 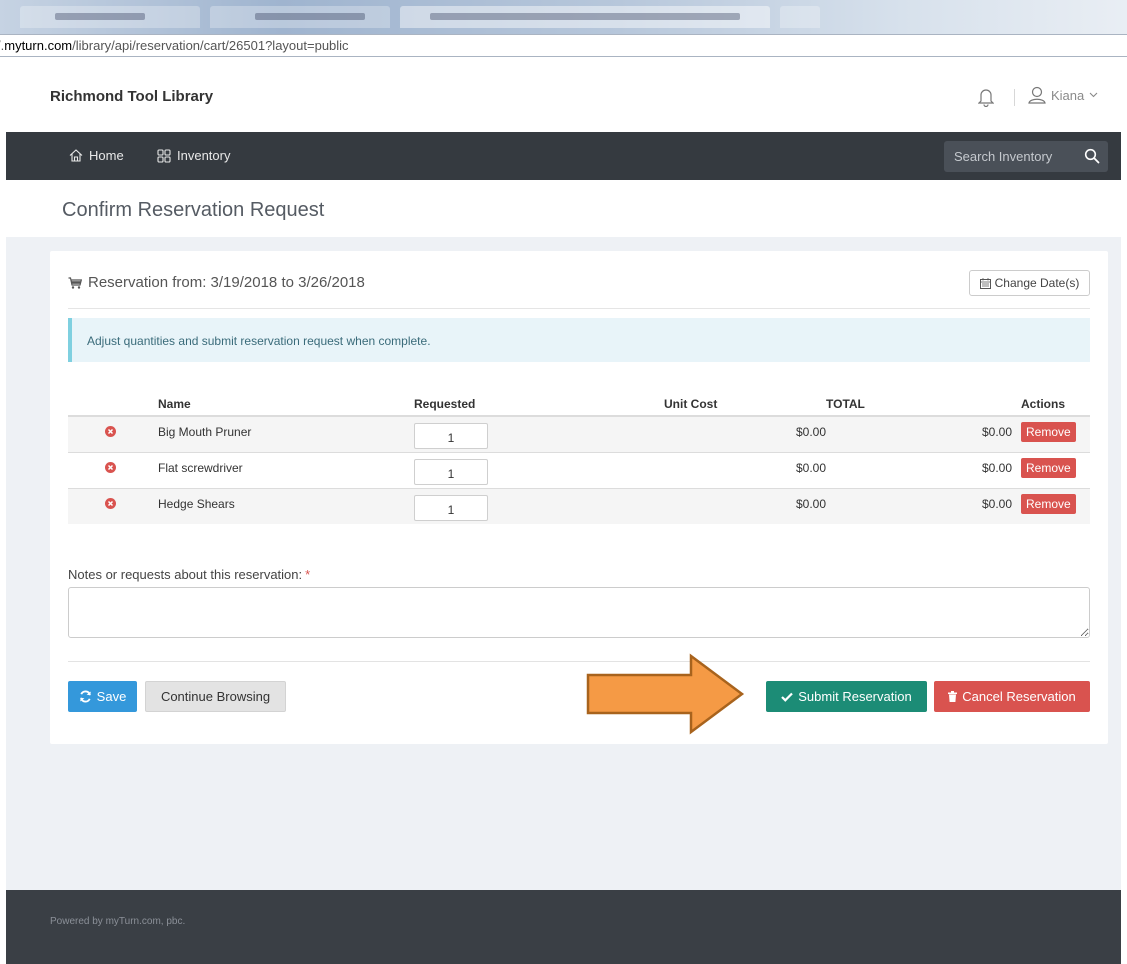 I want to click on main-navbar: Home Inventory, so click(x=563, y=156).